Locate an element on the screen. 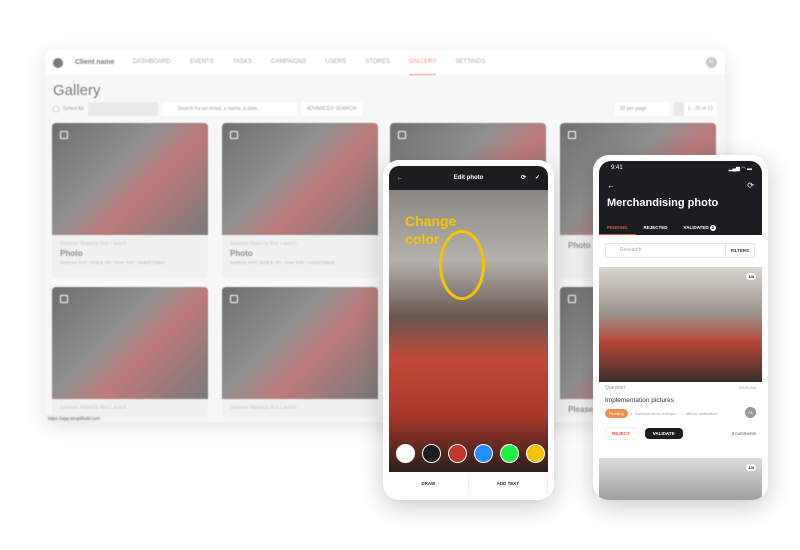  edit-title: Edit photo is located at coordinates (468, 178).